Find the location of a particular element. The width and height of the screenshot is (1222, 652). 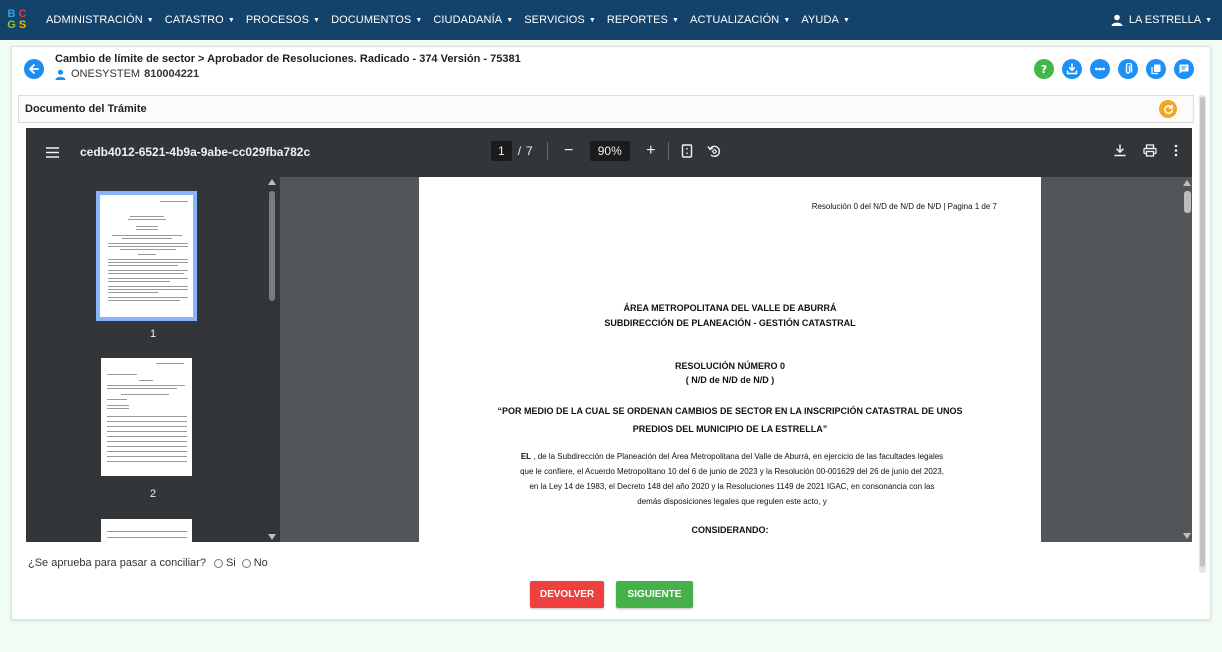

comment-button is located at coordinates (1184, 69).